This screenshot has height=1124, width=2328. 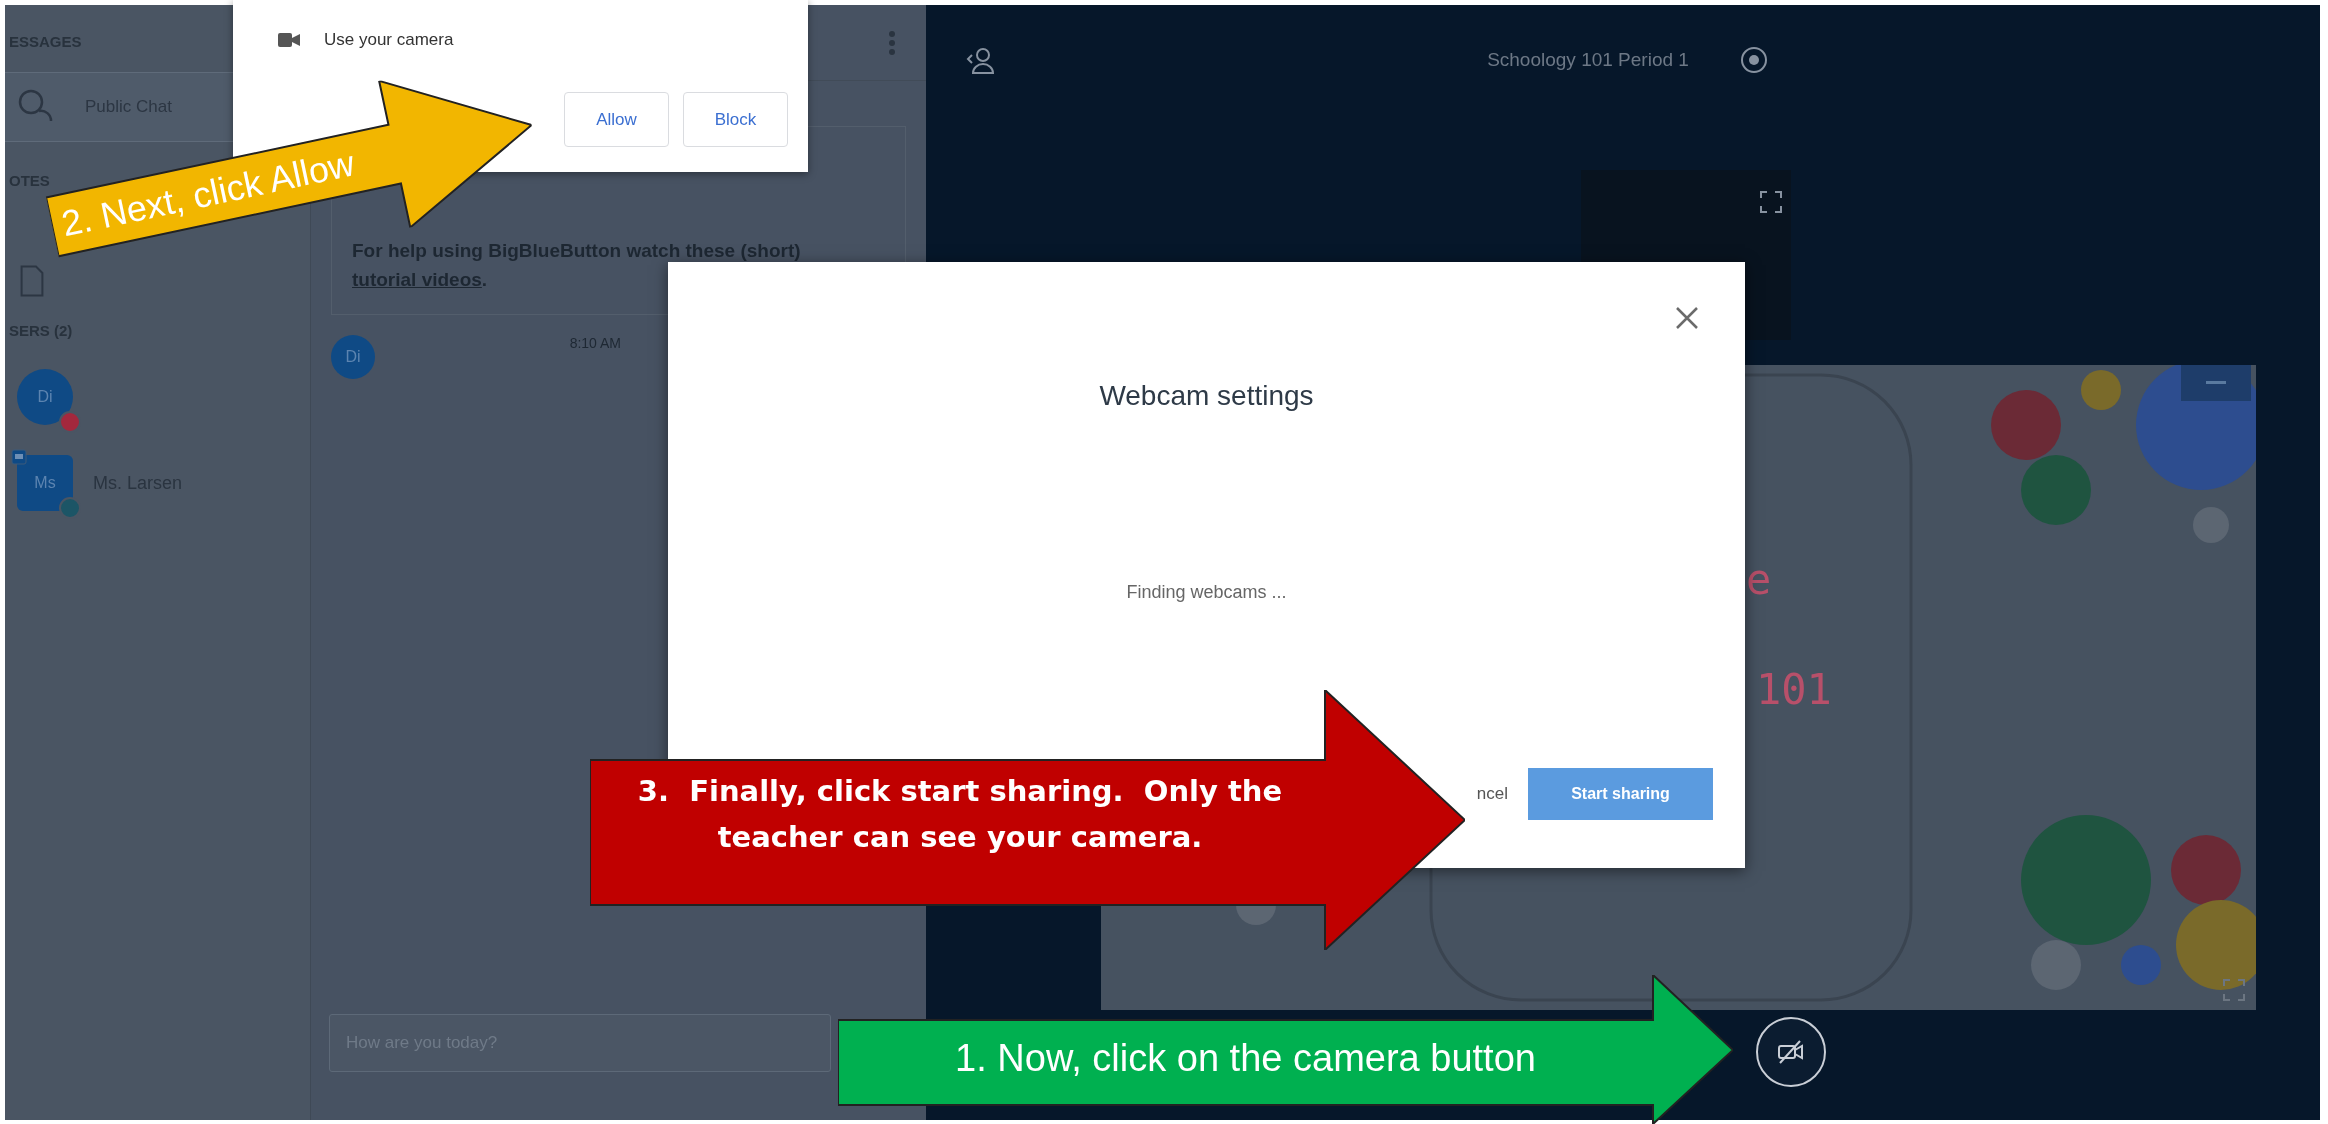 I want to click on dialog-title: Webcam settings, so click(x=1206, y=396).